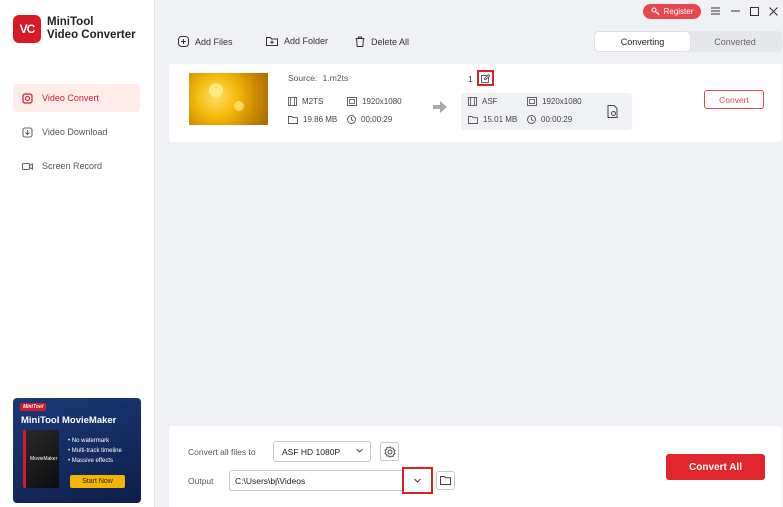  What do you see at coordinates (27, 132) in the screenshot?
I see `download-icon` at bounding box center [27, 132].